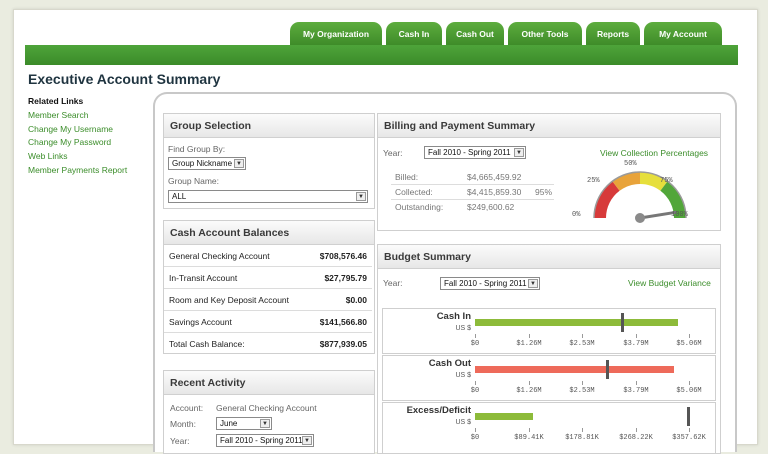 This screenshot has height=454, width=768. What do you see at coordinates (268, 322) in the screenshot?
I see `table-row: Savings Account $141,566.80` at bounding box center [268, 322].